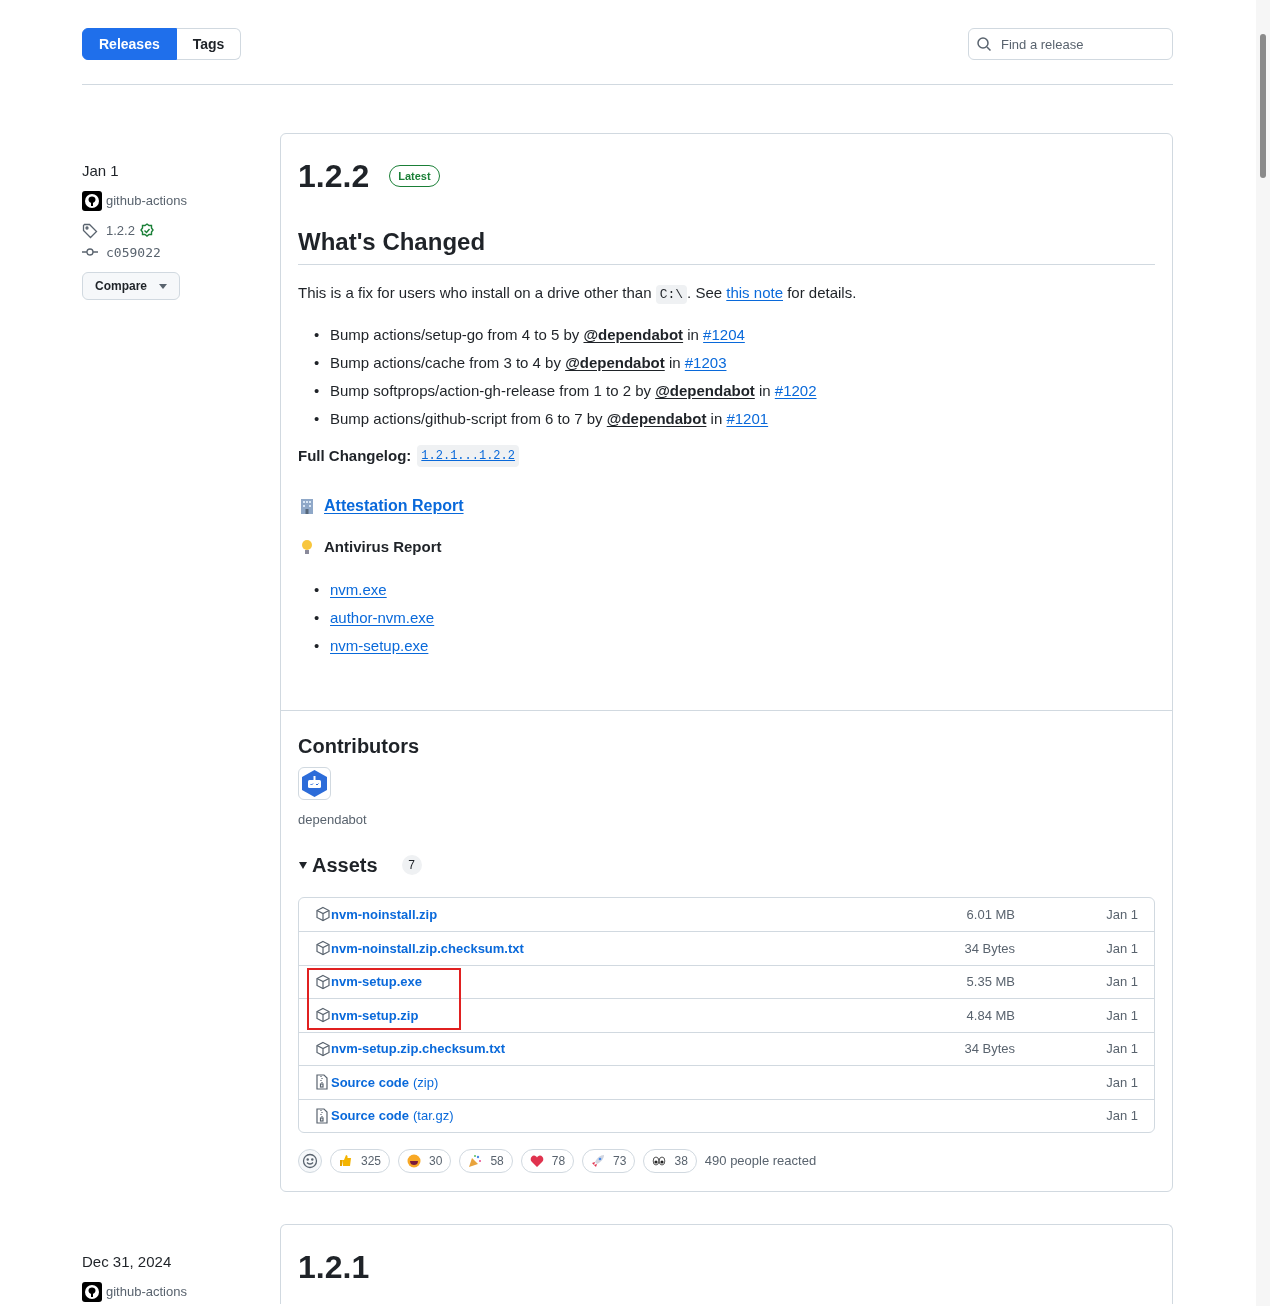 This screenshot has height=1306, width=1270. What do you see at coordinates (414, 1161) in the screenshot?
I see `laughing-face-icon` at bounding box center [414, 1161].